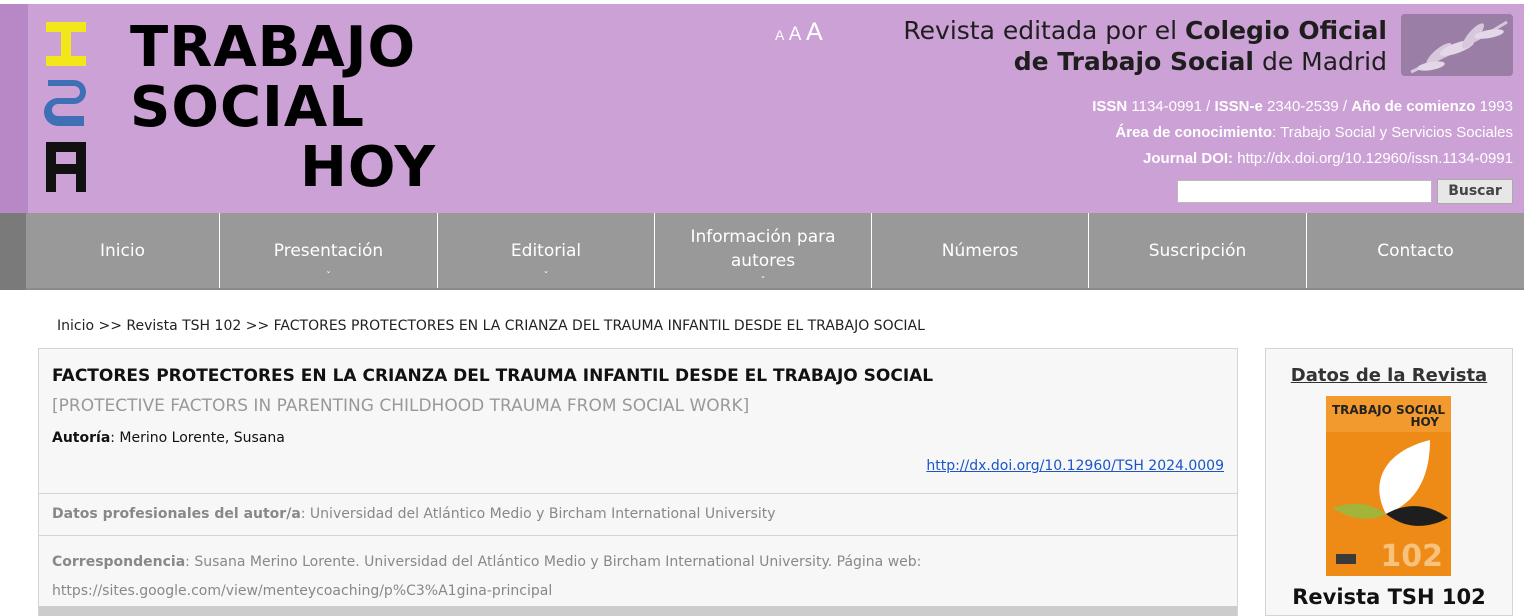  I want to click on issue-cover-image: TRABAJO SOCIAL HOY 102, so click(1388, 486).